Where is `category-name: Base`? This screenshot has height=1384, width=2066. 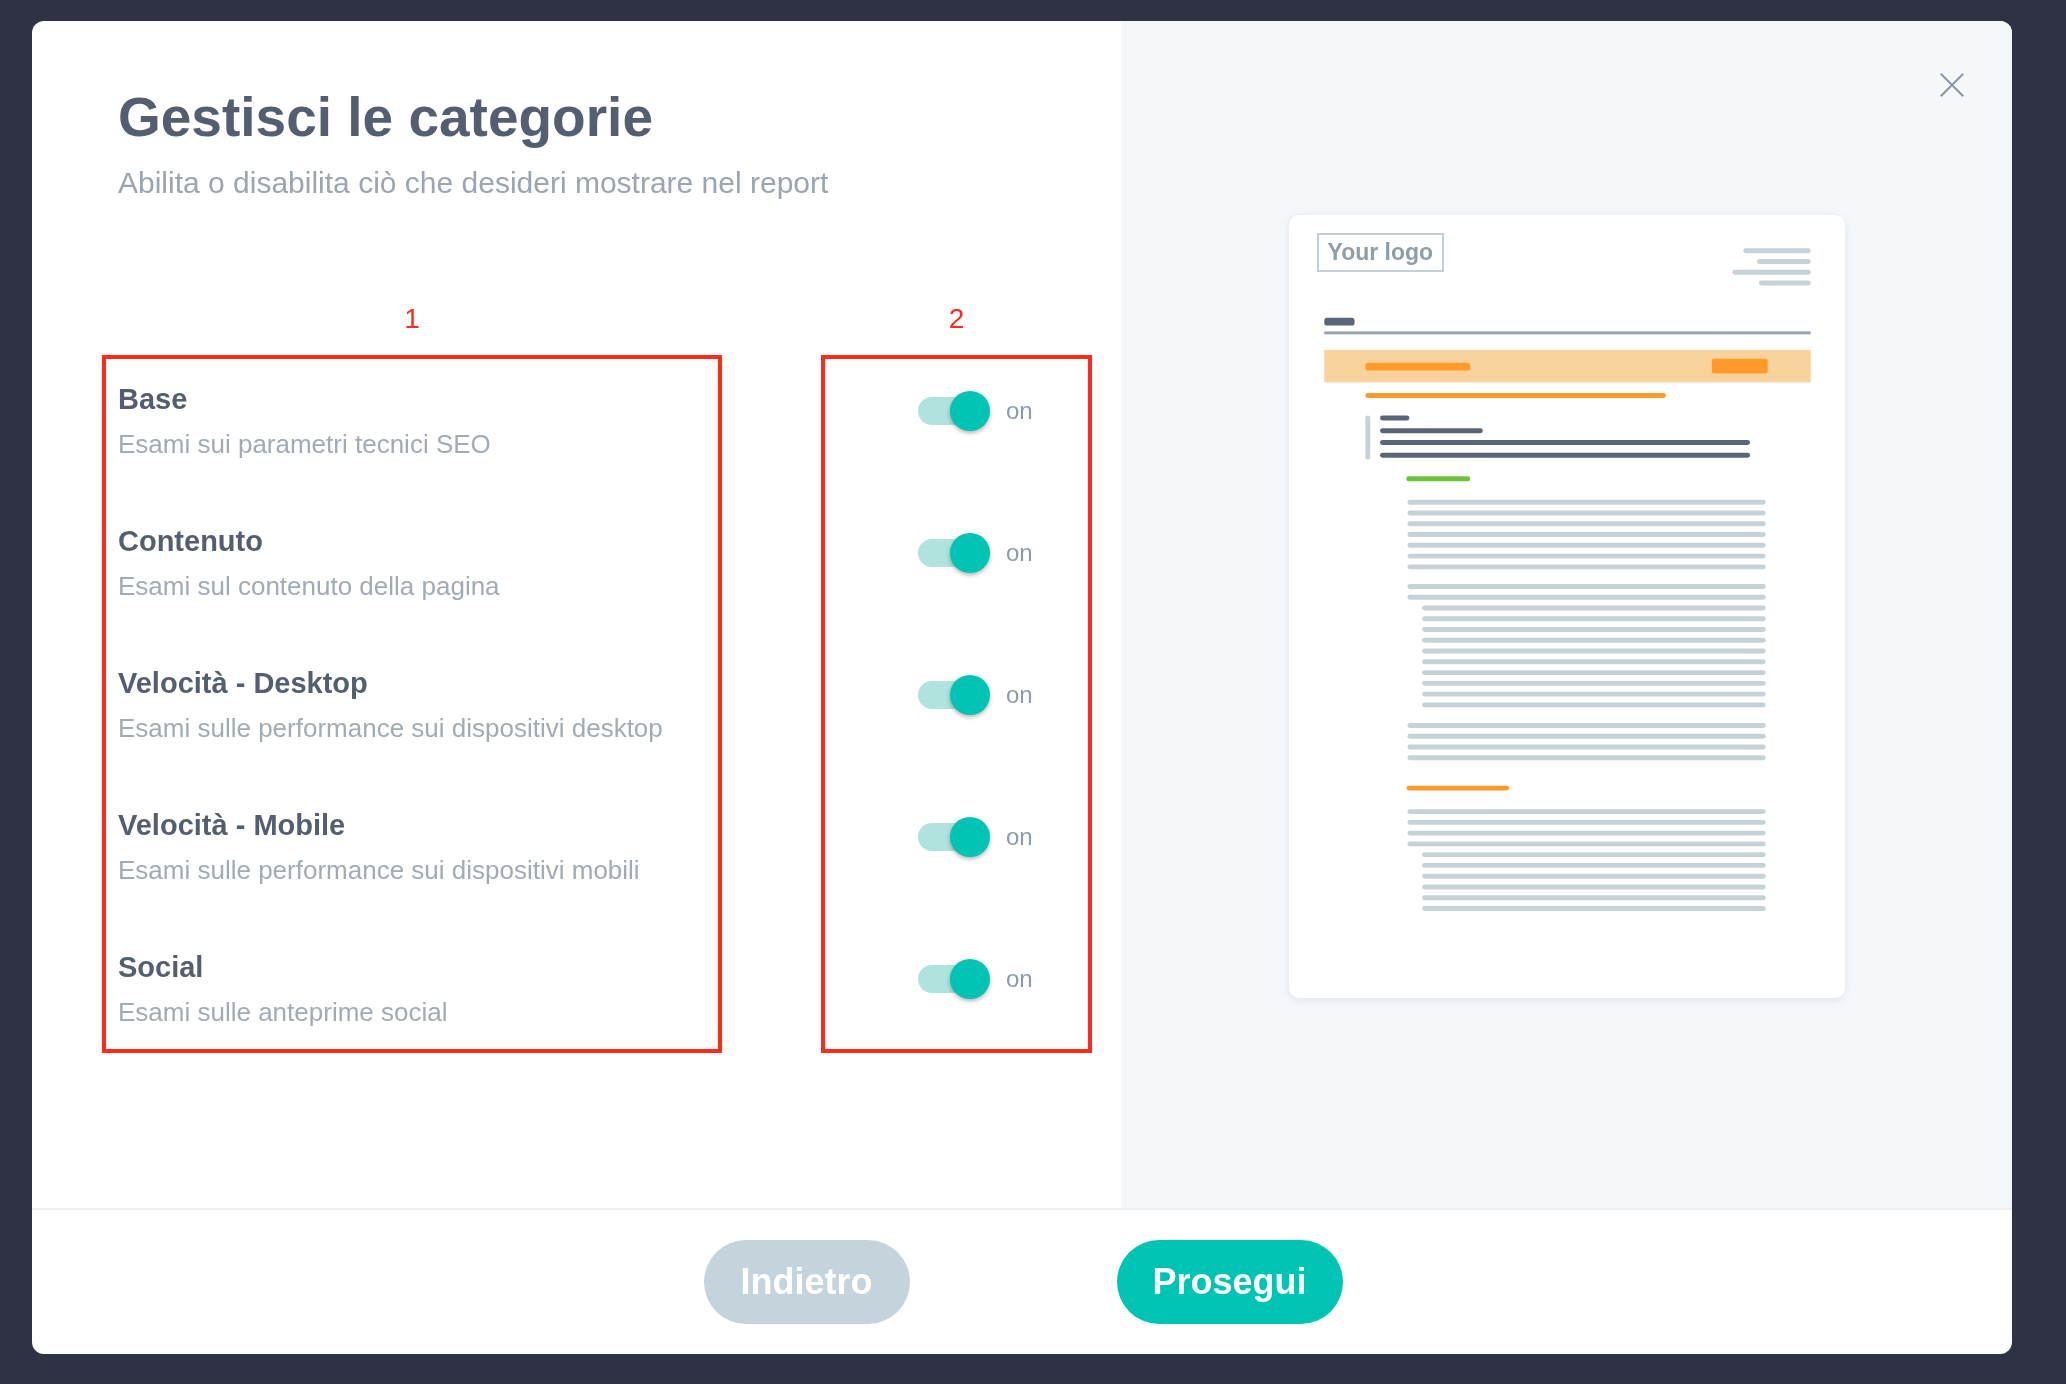
category-name: Base is located at coordinates (153, 399).